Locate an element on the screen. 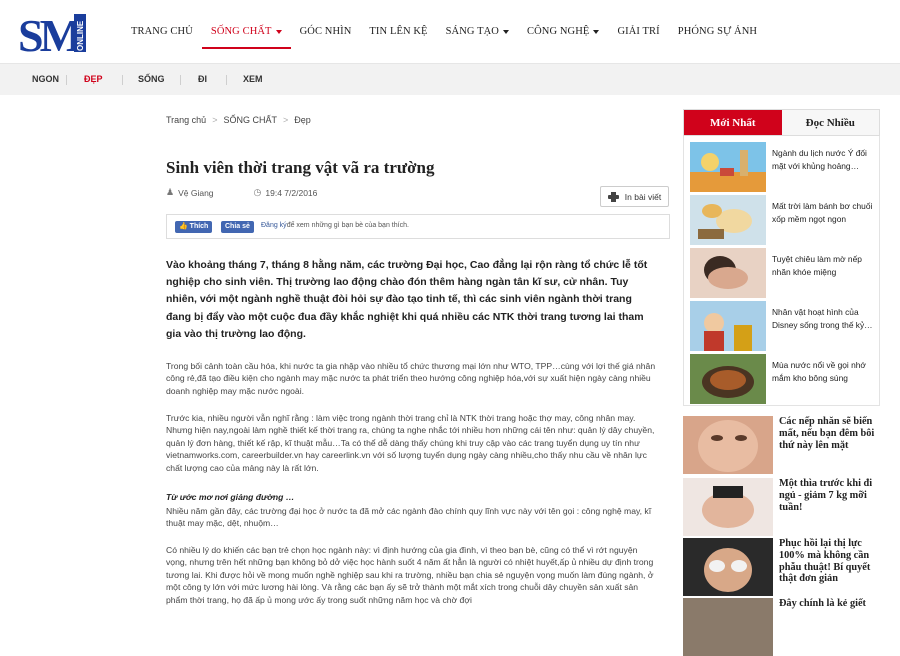 The width and height of the screenshot is (900, 656). fb-register-link: Đăng ký is located at coordinates (274, 225).